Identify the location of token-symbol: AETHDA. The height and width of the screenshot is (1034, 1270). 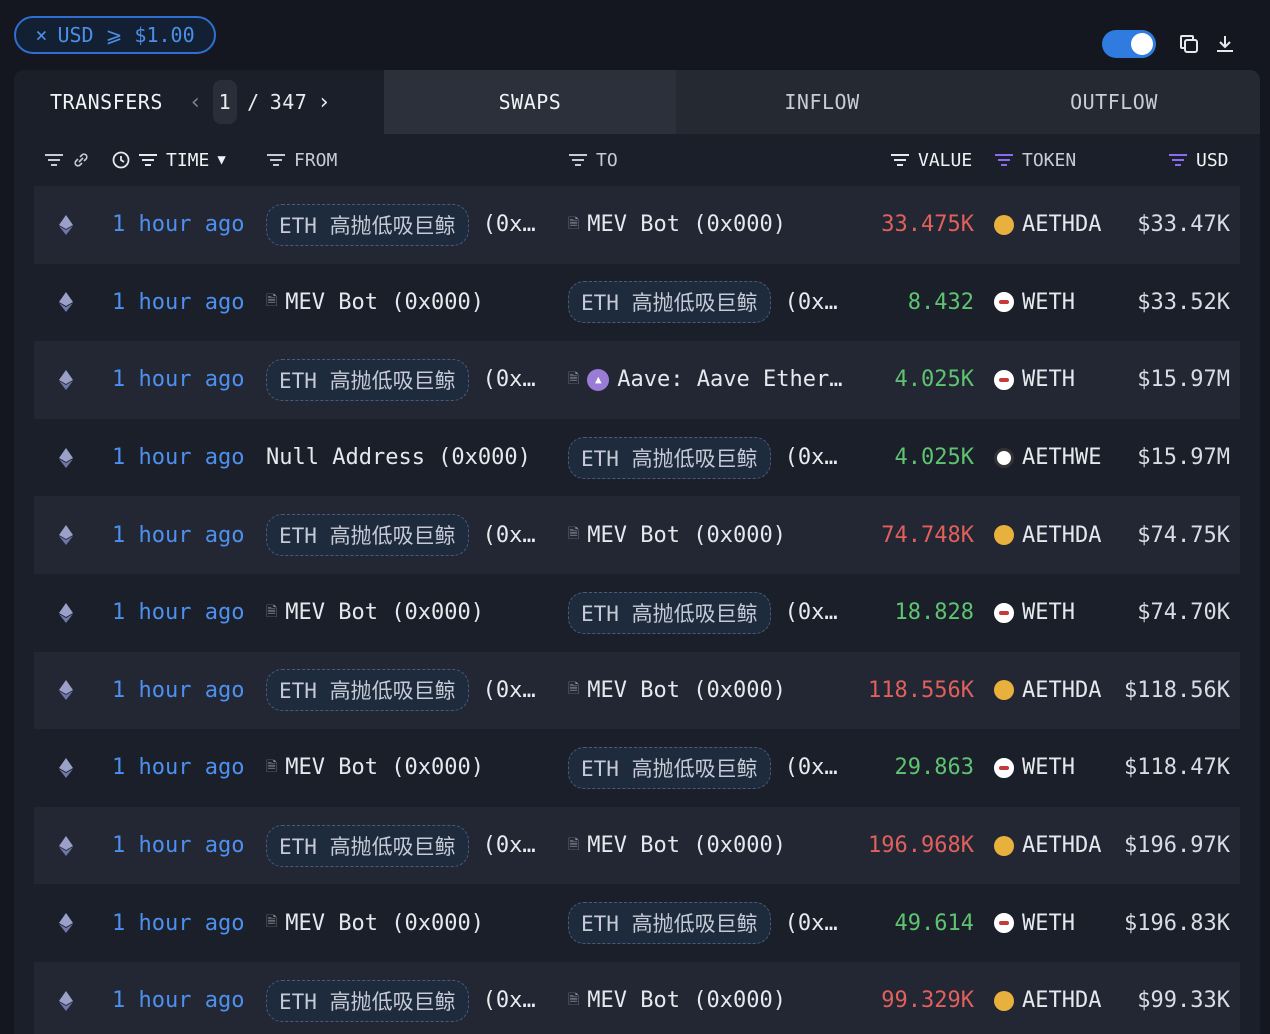
(1062, 535).